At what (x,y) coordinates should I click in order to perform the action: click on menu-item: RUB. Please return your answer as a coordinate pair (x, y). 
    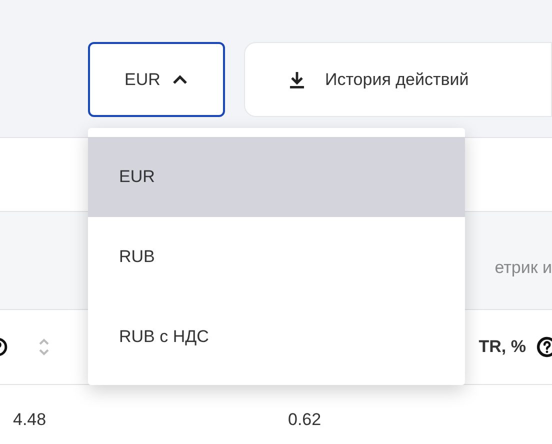
    Looking at the image, I should click on (276, 257).